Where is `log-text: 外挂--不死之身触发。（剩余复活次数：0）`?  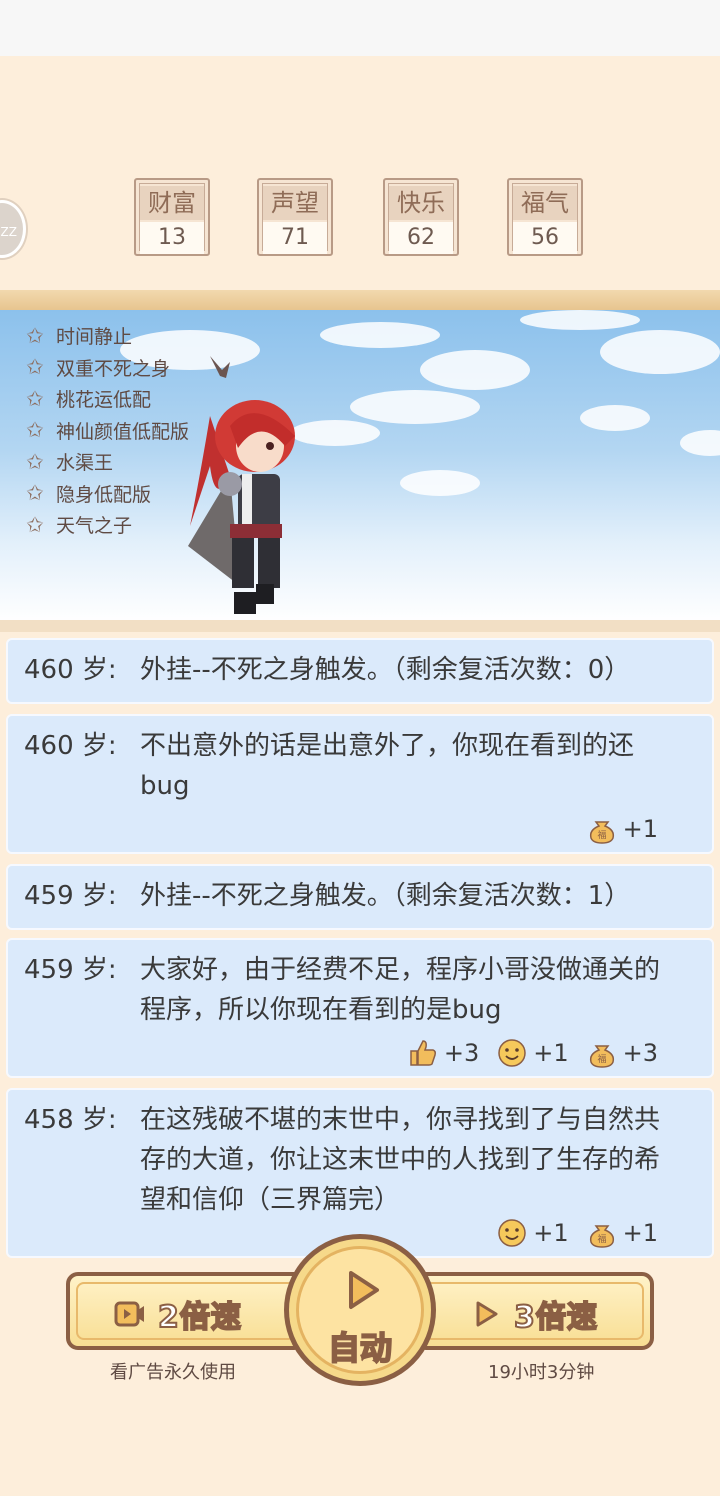
log-text: 外挂--不死之身触发。（剩余复活次数：0） is located at coordinates (385, 670).